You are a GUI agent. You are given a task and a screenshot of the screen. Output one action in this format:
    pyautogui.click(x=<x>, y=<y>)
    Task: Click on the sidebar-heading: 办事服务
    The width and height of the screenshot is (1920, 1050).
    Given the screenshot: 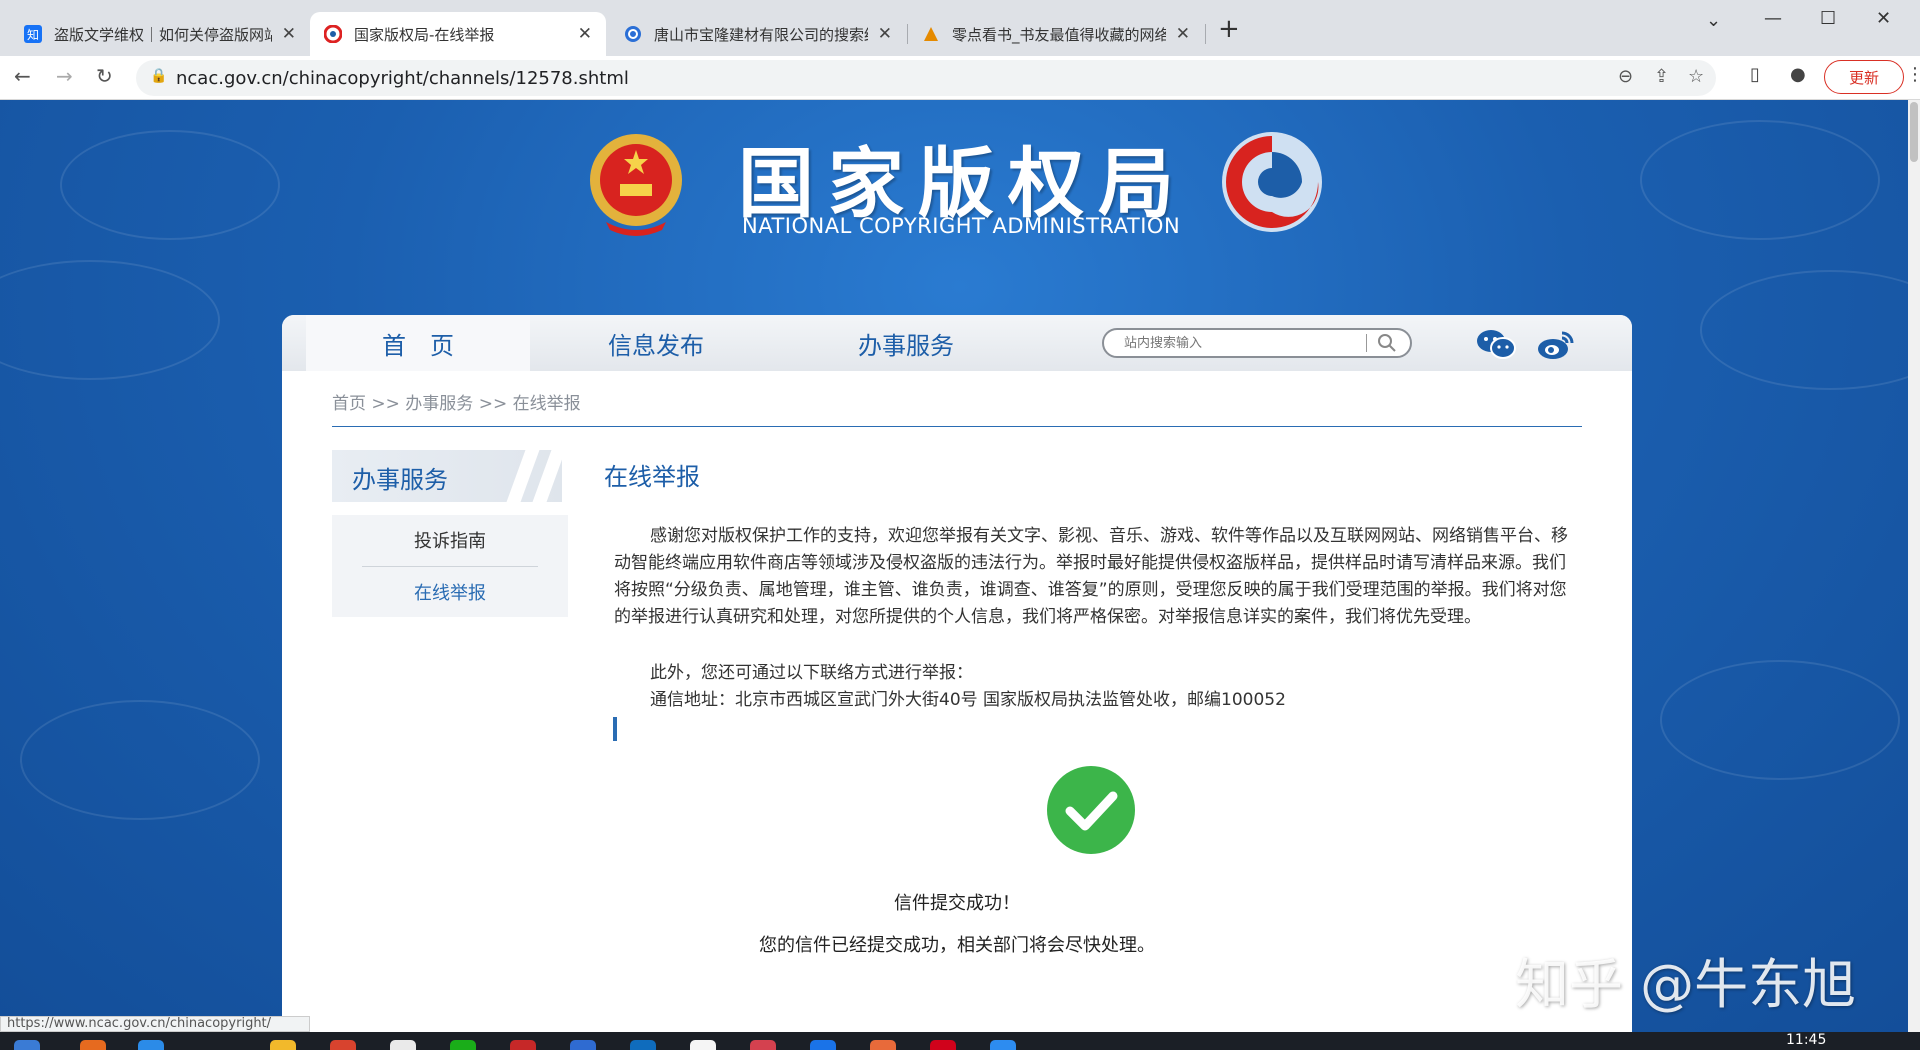 What is the action you would take?
    pyautogui.click(x=447, y=476)
    